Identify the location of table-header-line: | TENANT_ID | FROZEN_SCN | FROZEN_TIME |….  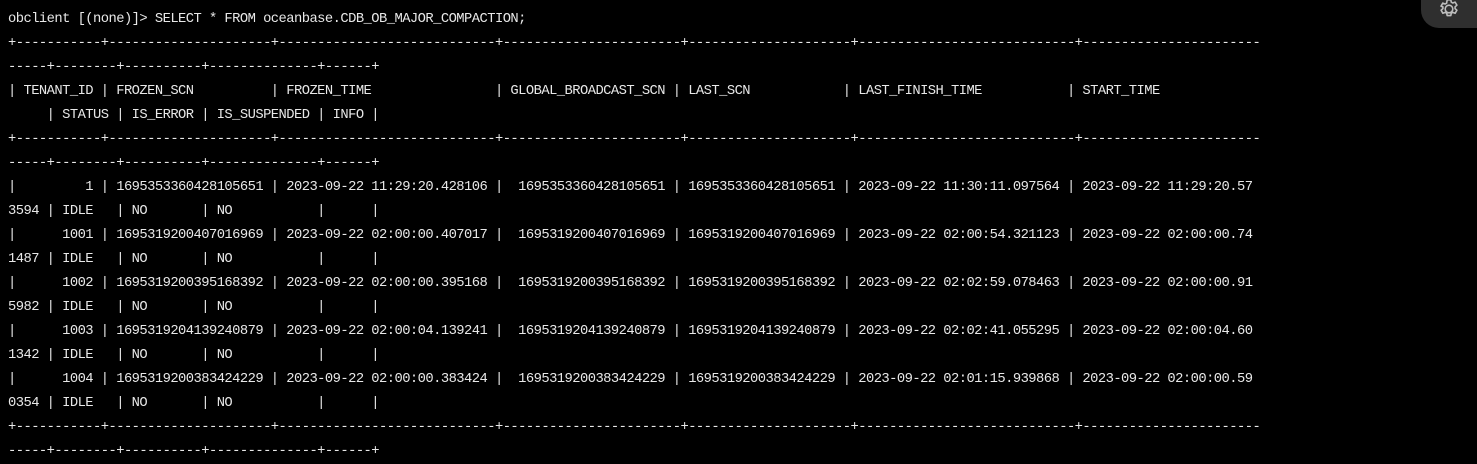
(584, 91).